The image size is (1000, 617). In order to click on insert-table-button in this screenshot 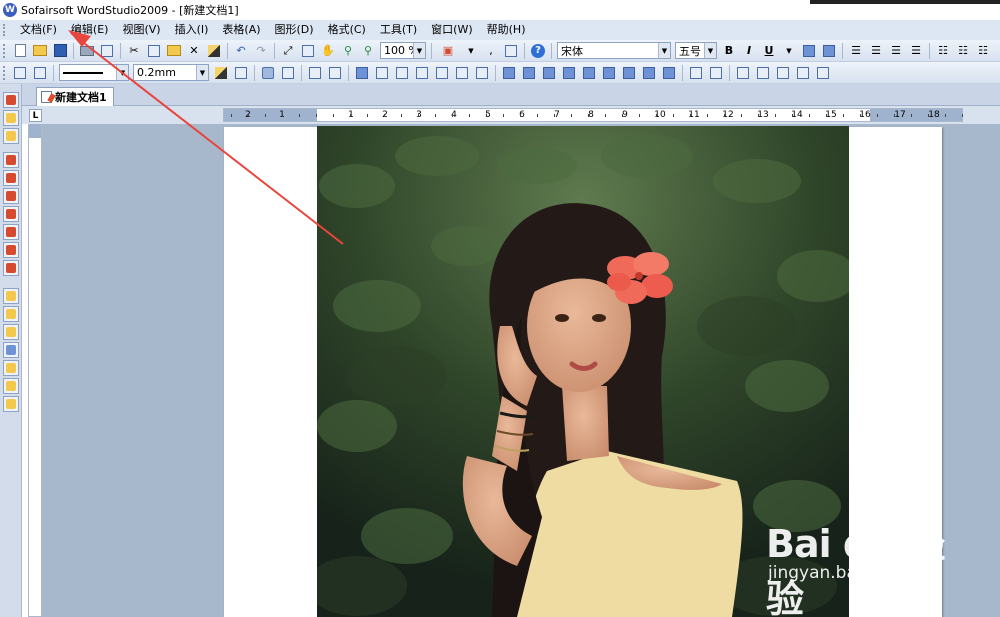, I will do `click(362, 73)`.